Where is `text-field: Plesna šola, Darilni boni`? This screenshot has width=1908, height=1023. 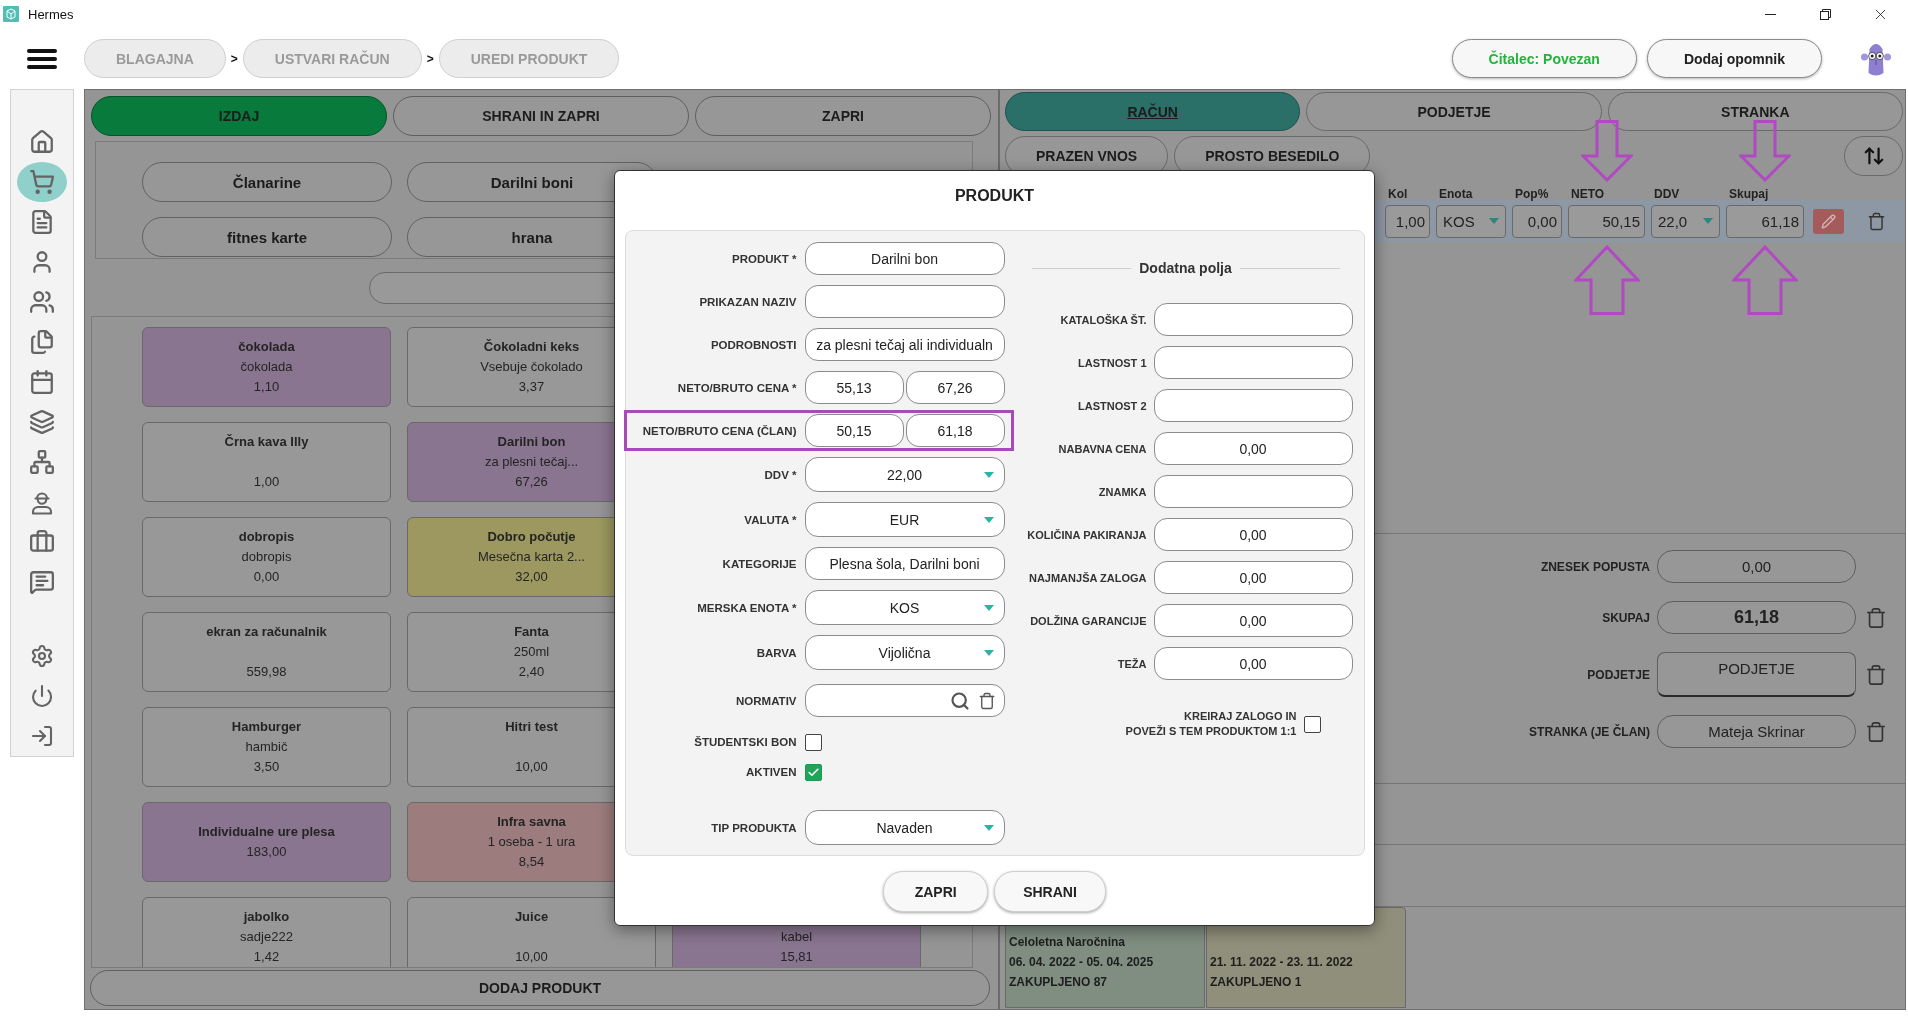 text-field: Plesna šola, Darilni boni is located at coordinates (904, 563).